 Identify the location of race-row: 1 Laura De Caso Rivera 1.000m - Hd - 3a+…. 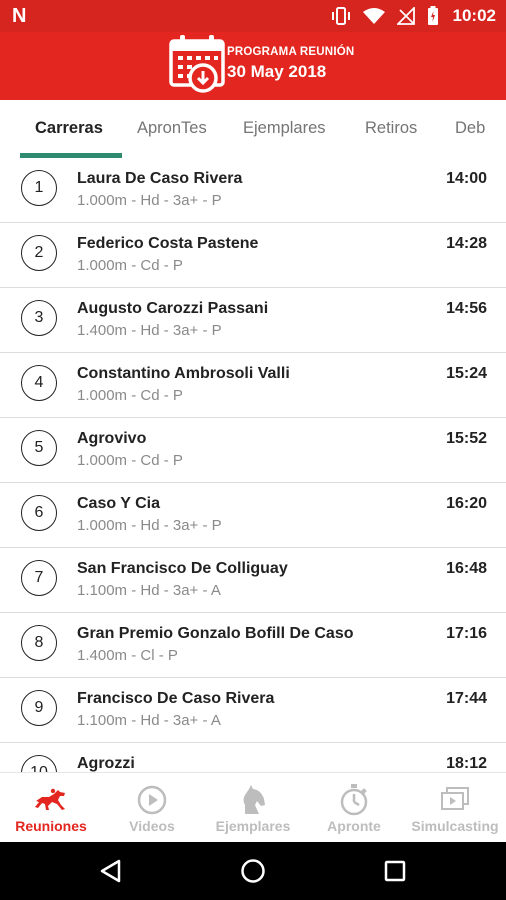
(253, 190).